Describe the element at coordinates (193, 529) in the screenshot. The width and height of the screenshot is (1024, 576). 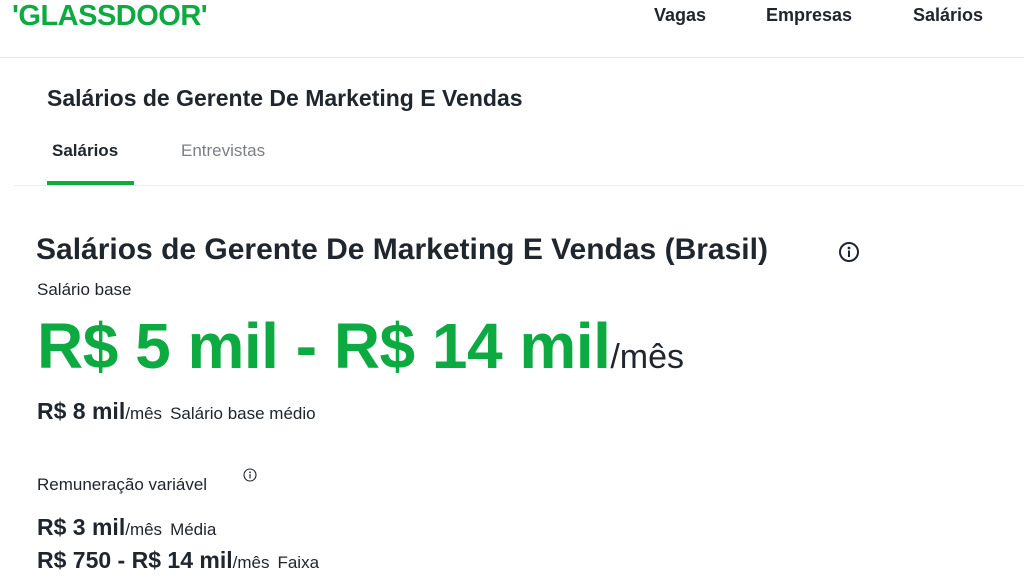
I see `variable-pay-average-label: Média` at that location.